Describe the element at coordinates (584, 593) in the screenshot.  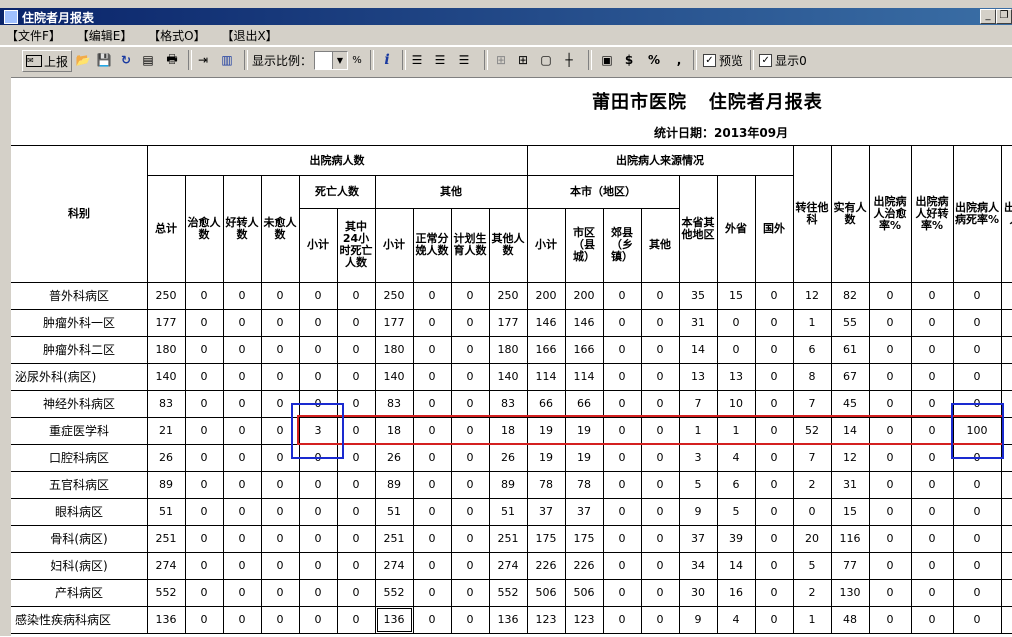
I see `table-cell: 506` at that location.